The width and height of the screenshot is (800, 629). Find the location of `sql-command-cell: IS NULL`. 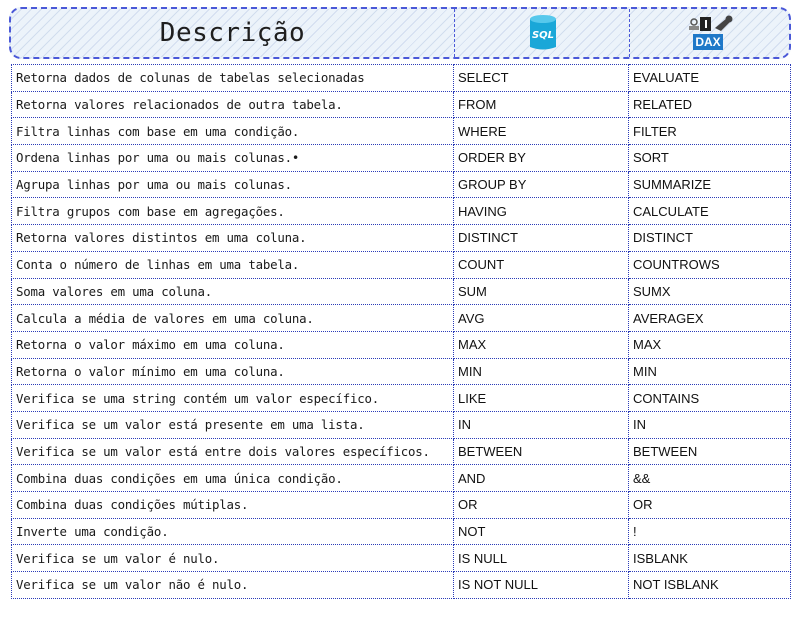

sql-command-cell: IS NULL is located at coordinates (541, 558).